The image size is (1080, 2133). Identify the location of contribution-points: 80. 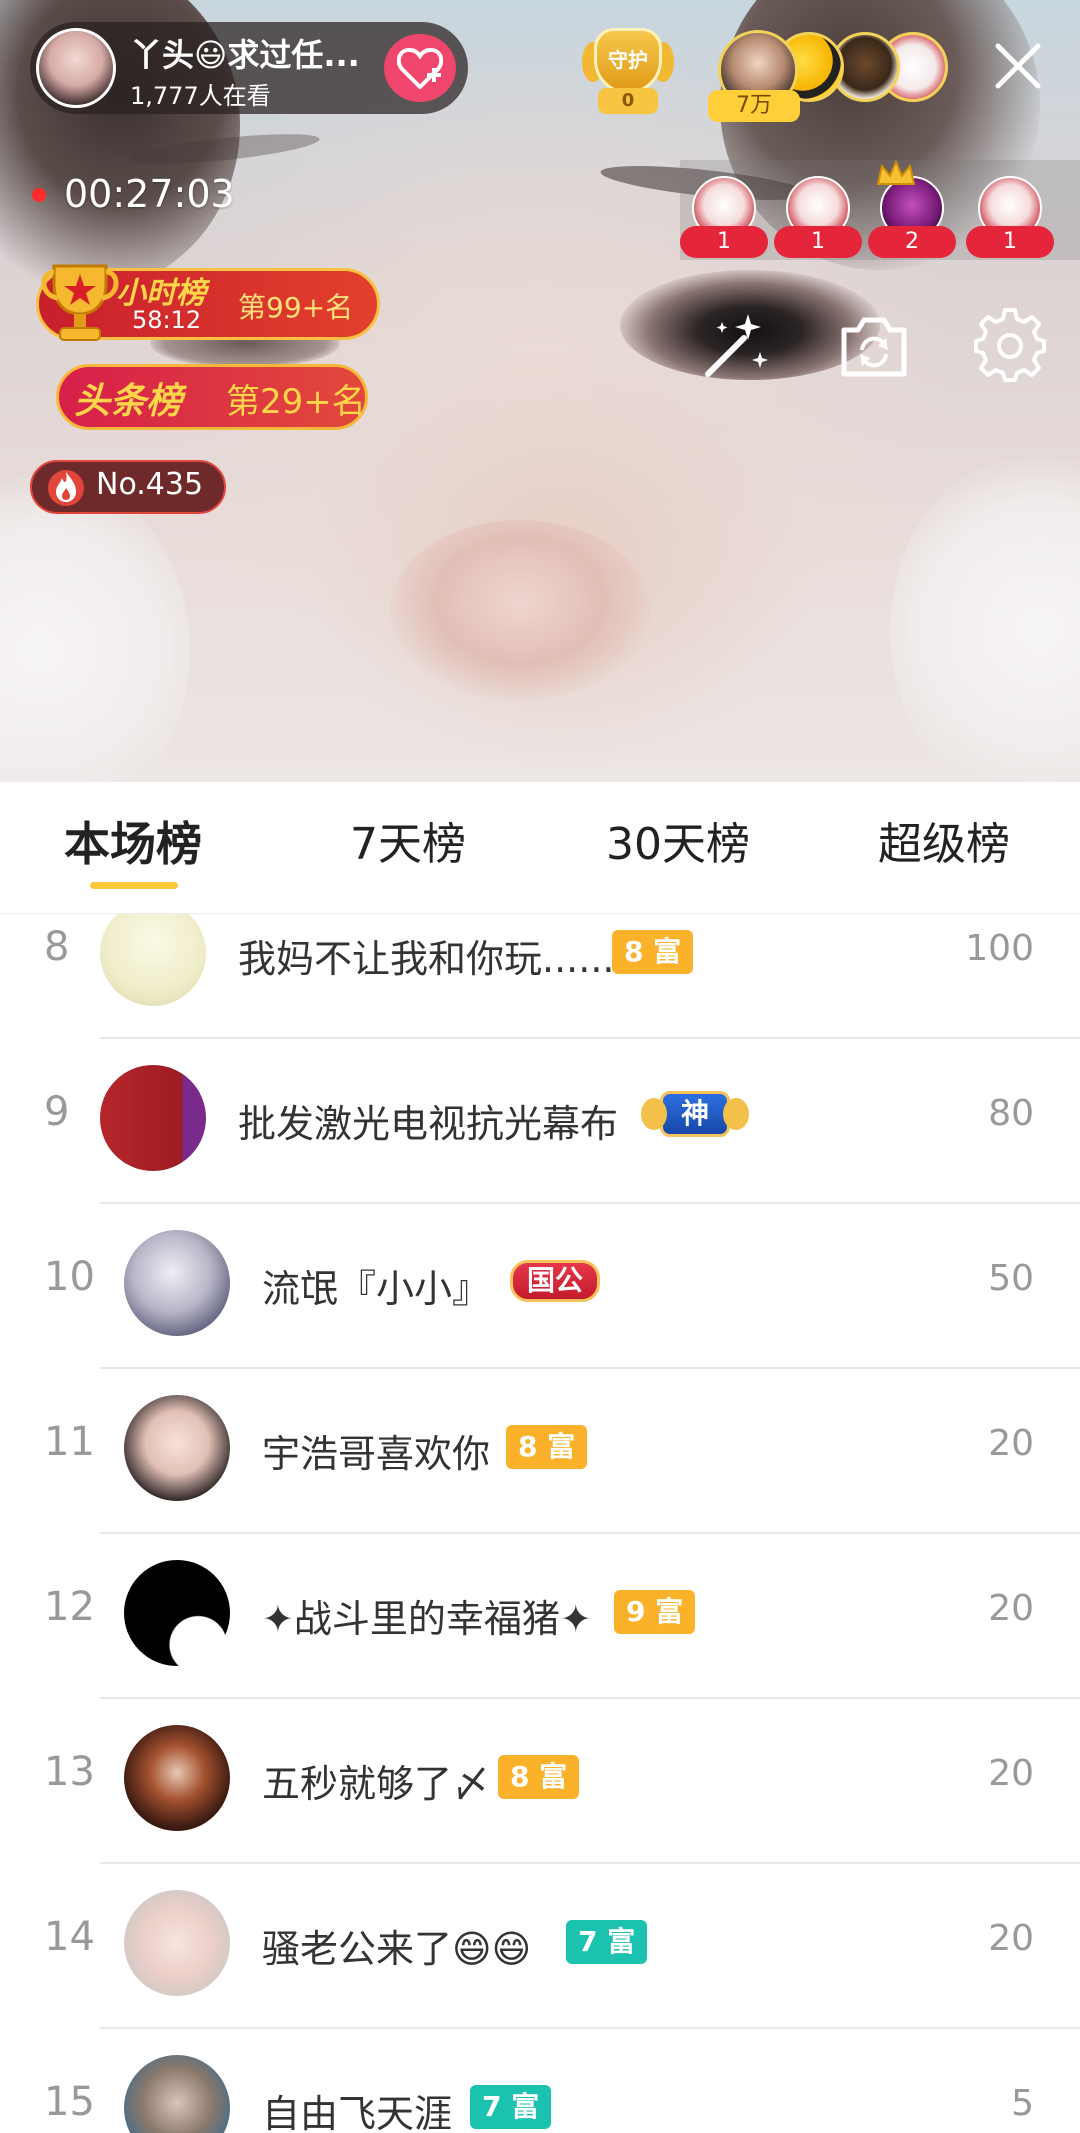
(1011, 1113).